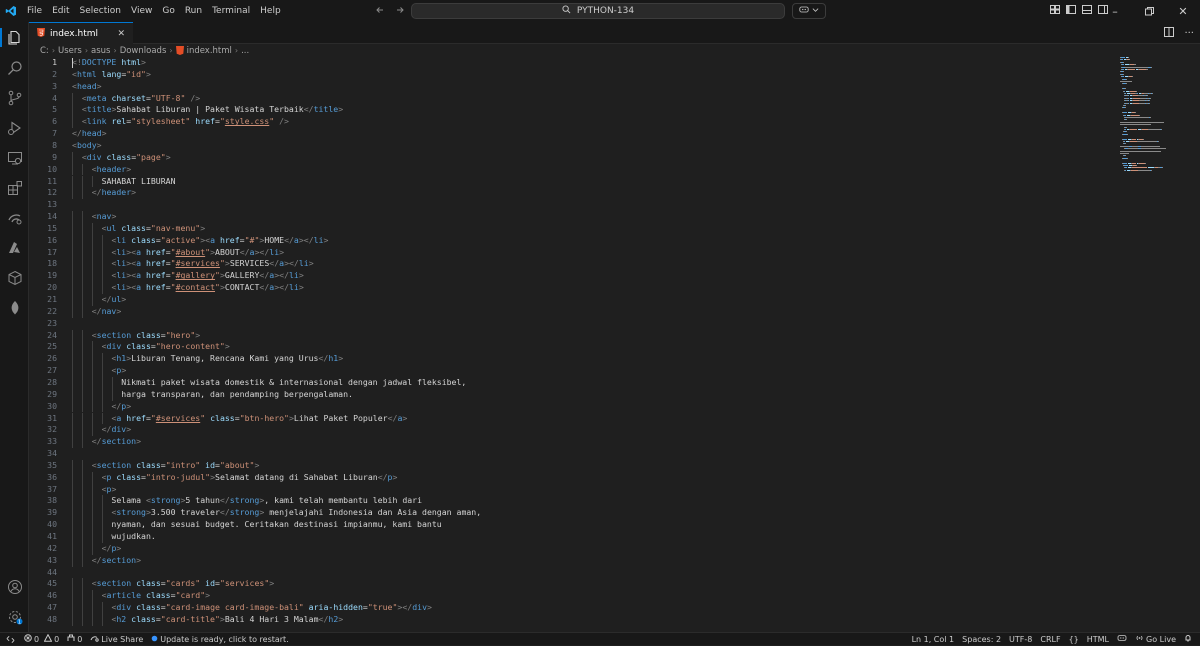 Image resolution: width=1200 pixels, height=646 pixels. What do you see at coordinates (187, 276) in the screenshot?
I see `code-line: <li><a href="#gallery">GALLERY</a></li>` at bounding box center [187, 276].